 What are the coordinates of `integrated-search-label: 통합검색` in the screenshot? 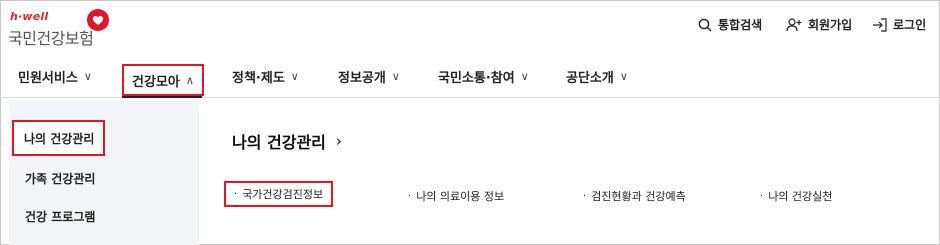 It's located at (740, 25).